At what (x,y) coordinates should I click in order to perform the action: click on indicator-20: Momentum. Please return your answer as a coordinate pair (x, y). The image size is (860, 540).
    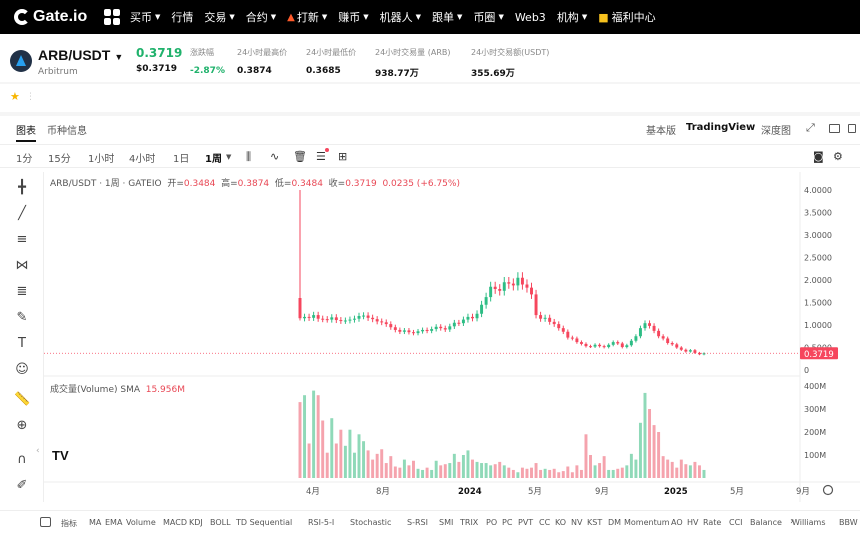
    Looking at the image, I should click on (647, 522).